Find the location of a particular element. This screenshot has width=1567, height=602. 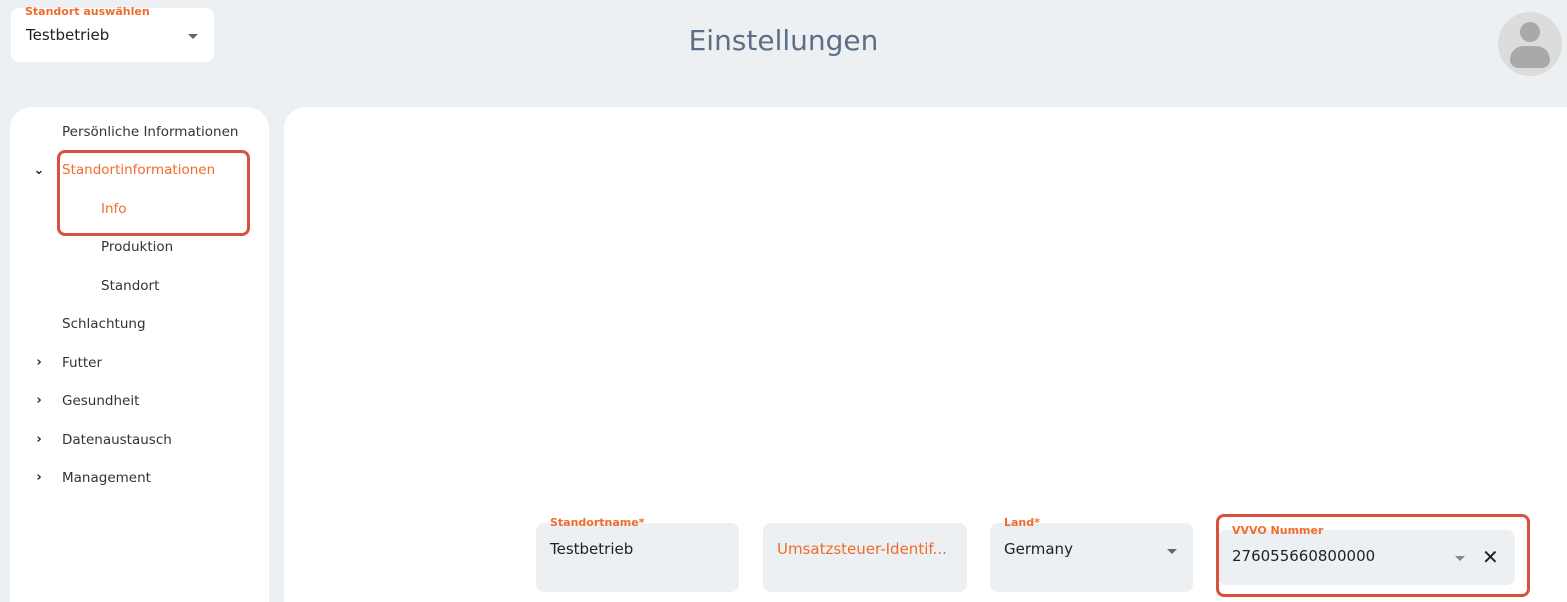

standortname-field: Standortname* Testbetrieb is located at coordinates (637, 554).